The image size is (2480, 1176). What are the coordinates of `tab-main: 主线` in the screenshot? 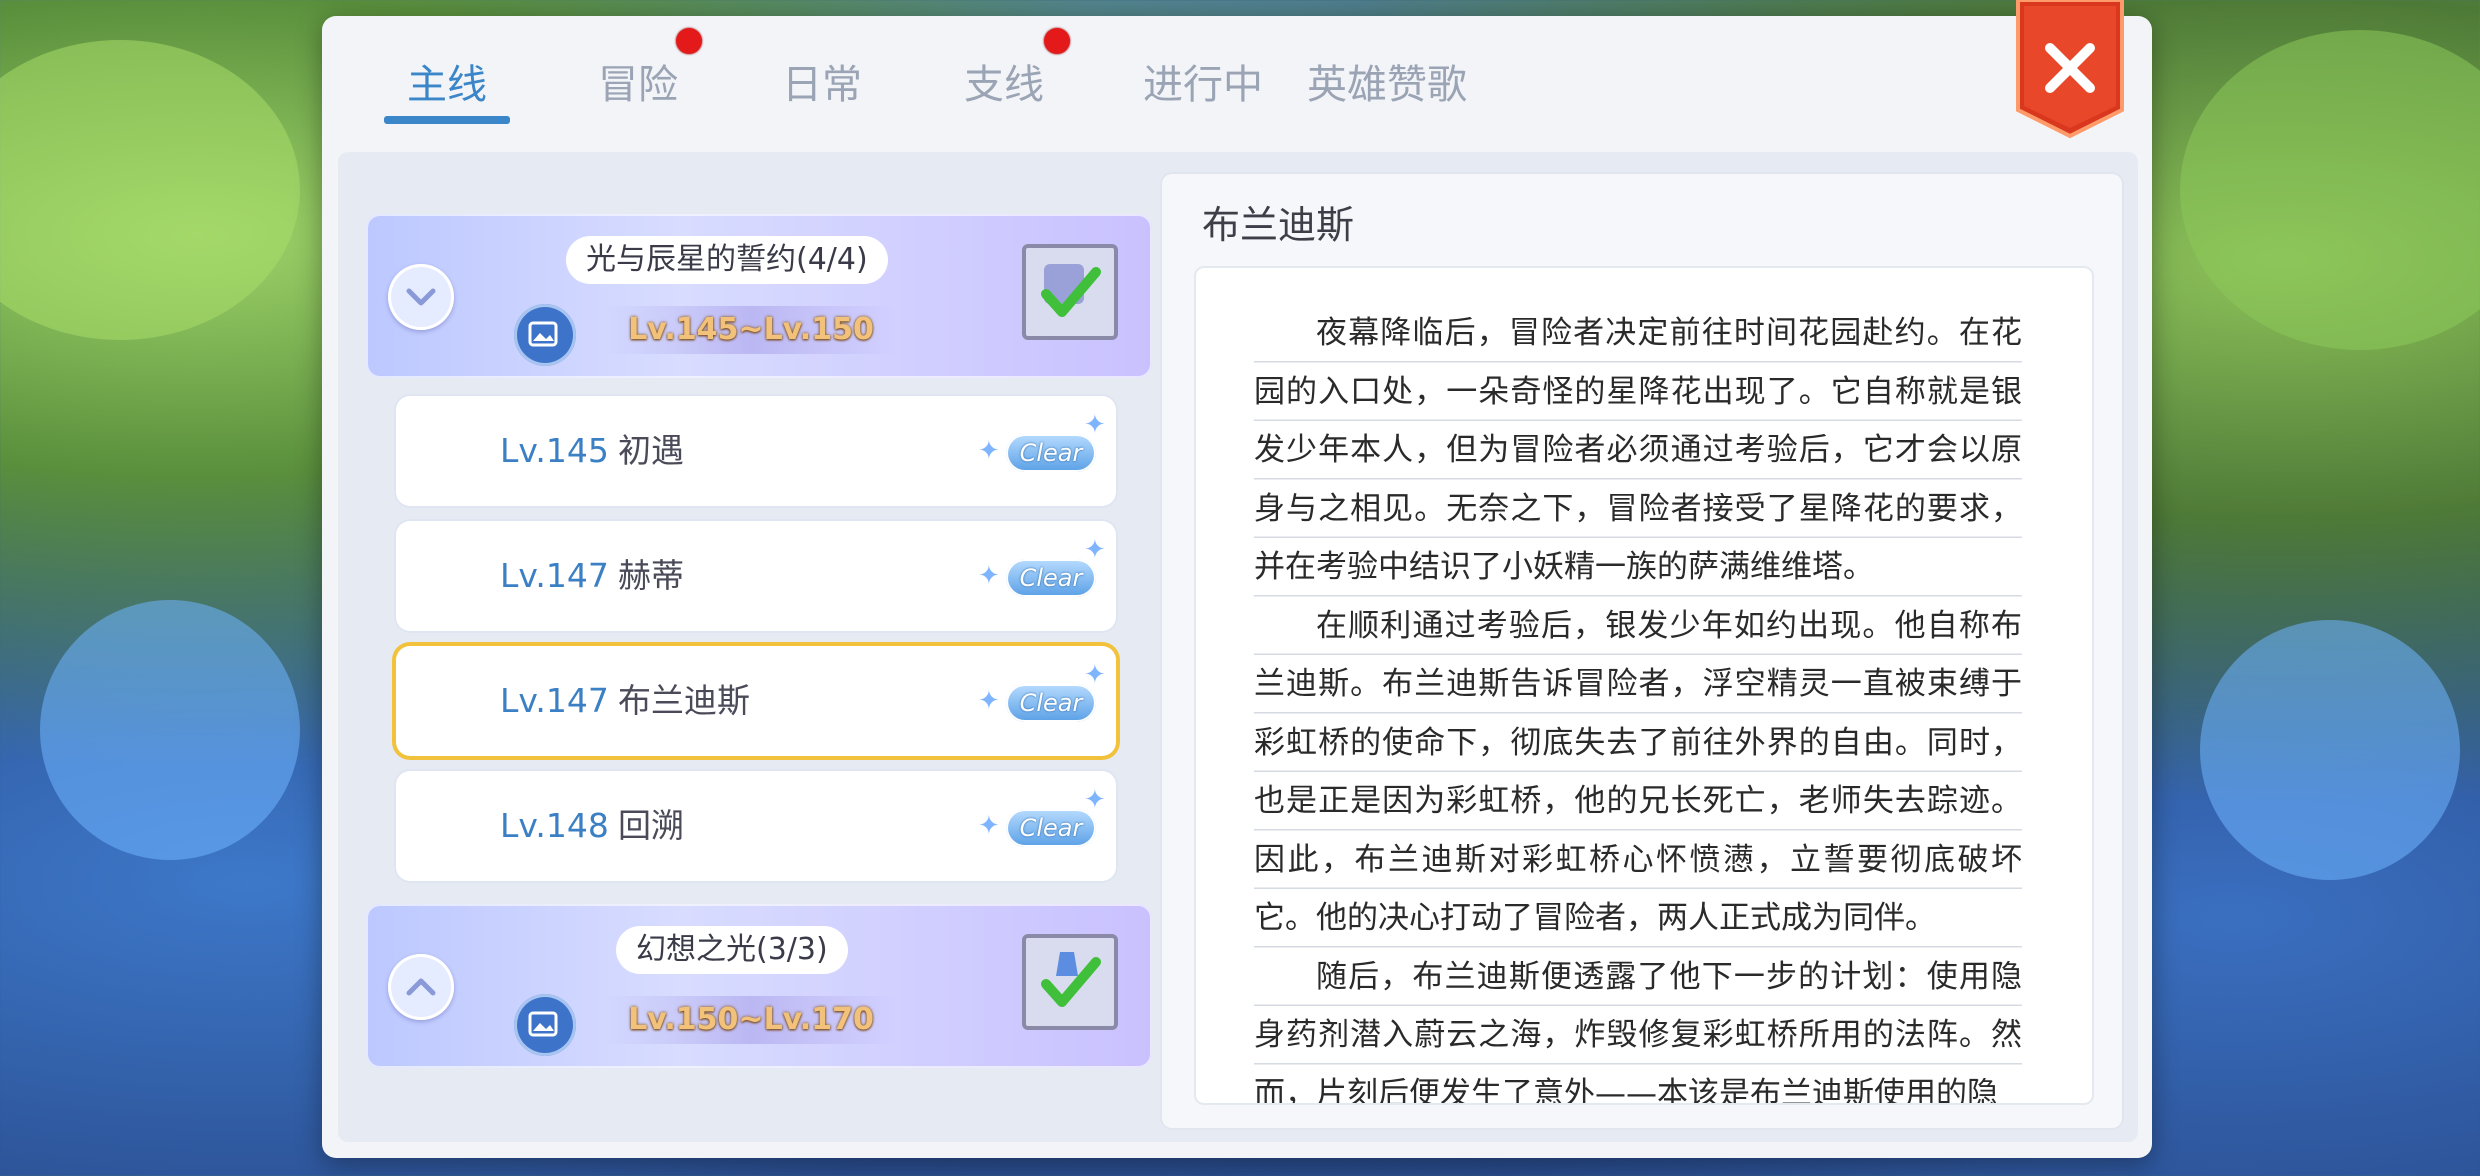 It's located at (447, 85).